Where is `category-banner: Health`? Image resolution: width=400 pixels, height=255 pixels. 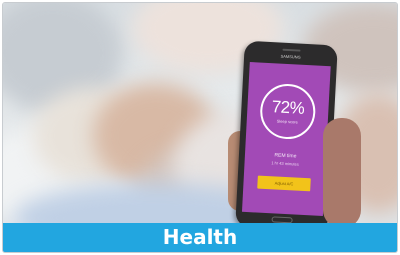 category-banner: Health is located at coordinates (200, 237).